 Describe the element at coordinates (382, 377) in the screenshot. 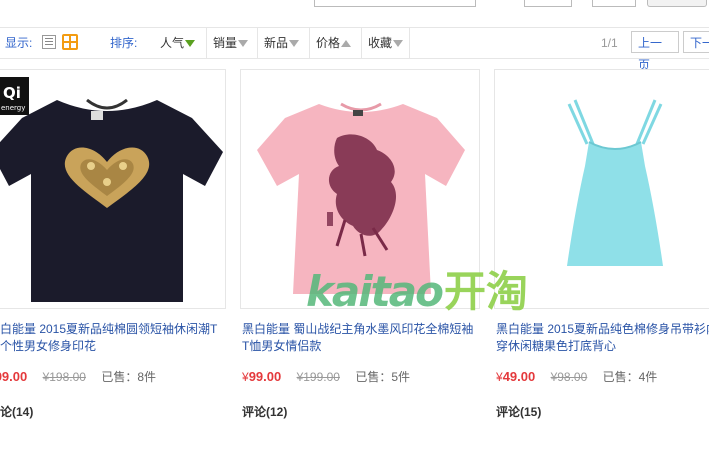

I see `sold-count: 已售：5件` at that location.